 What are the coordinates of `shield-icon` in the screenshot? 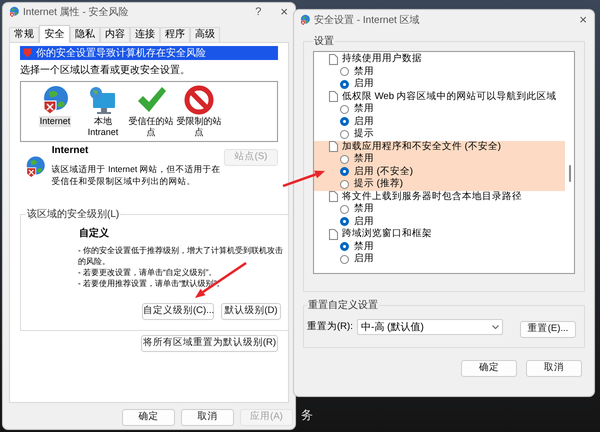 It's located at (27, 53).